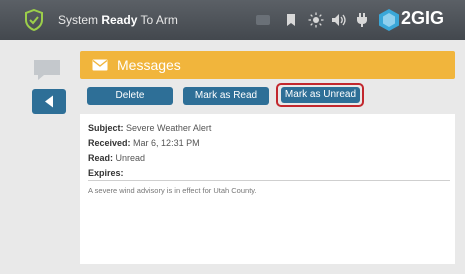 The image size is (465, 274). Describe the element at coordinates (169, 128) in the screenshot. I see `subject-value: Severe Weather Alert` at that location.